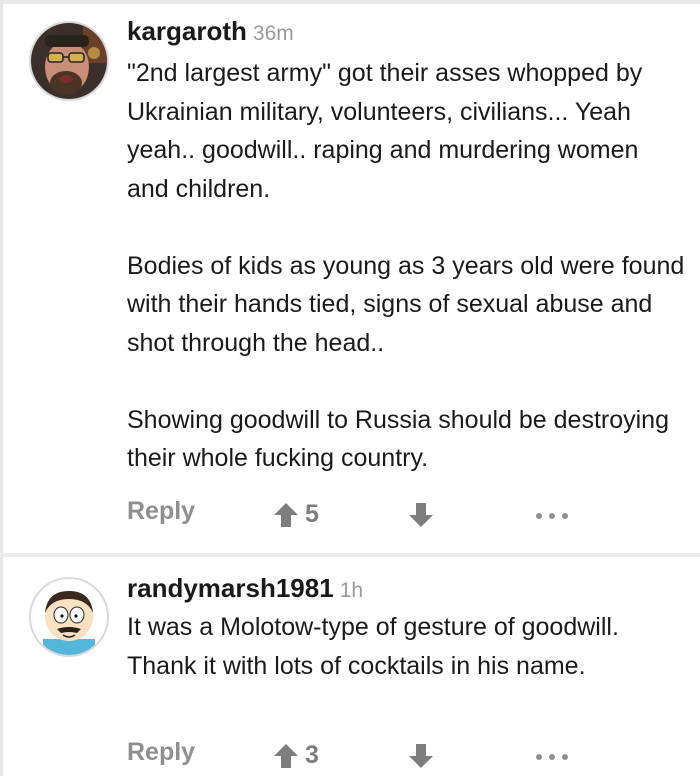 This screenshot has height=778, width=700. I want to click on vote-count: 5, so click(312, 514).